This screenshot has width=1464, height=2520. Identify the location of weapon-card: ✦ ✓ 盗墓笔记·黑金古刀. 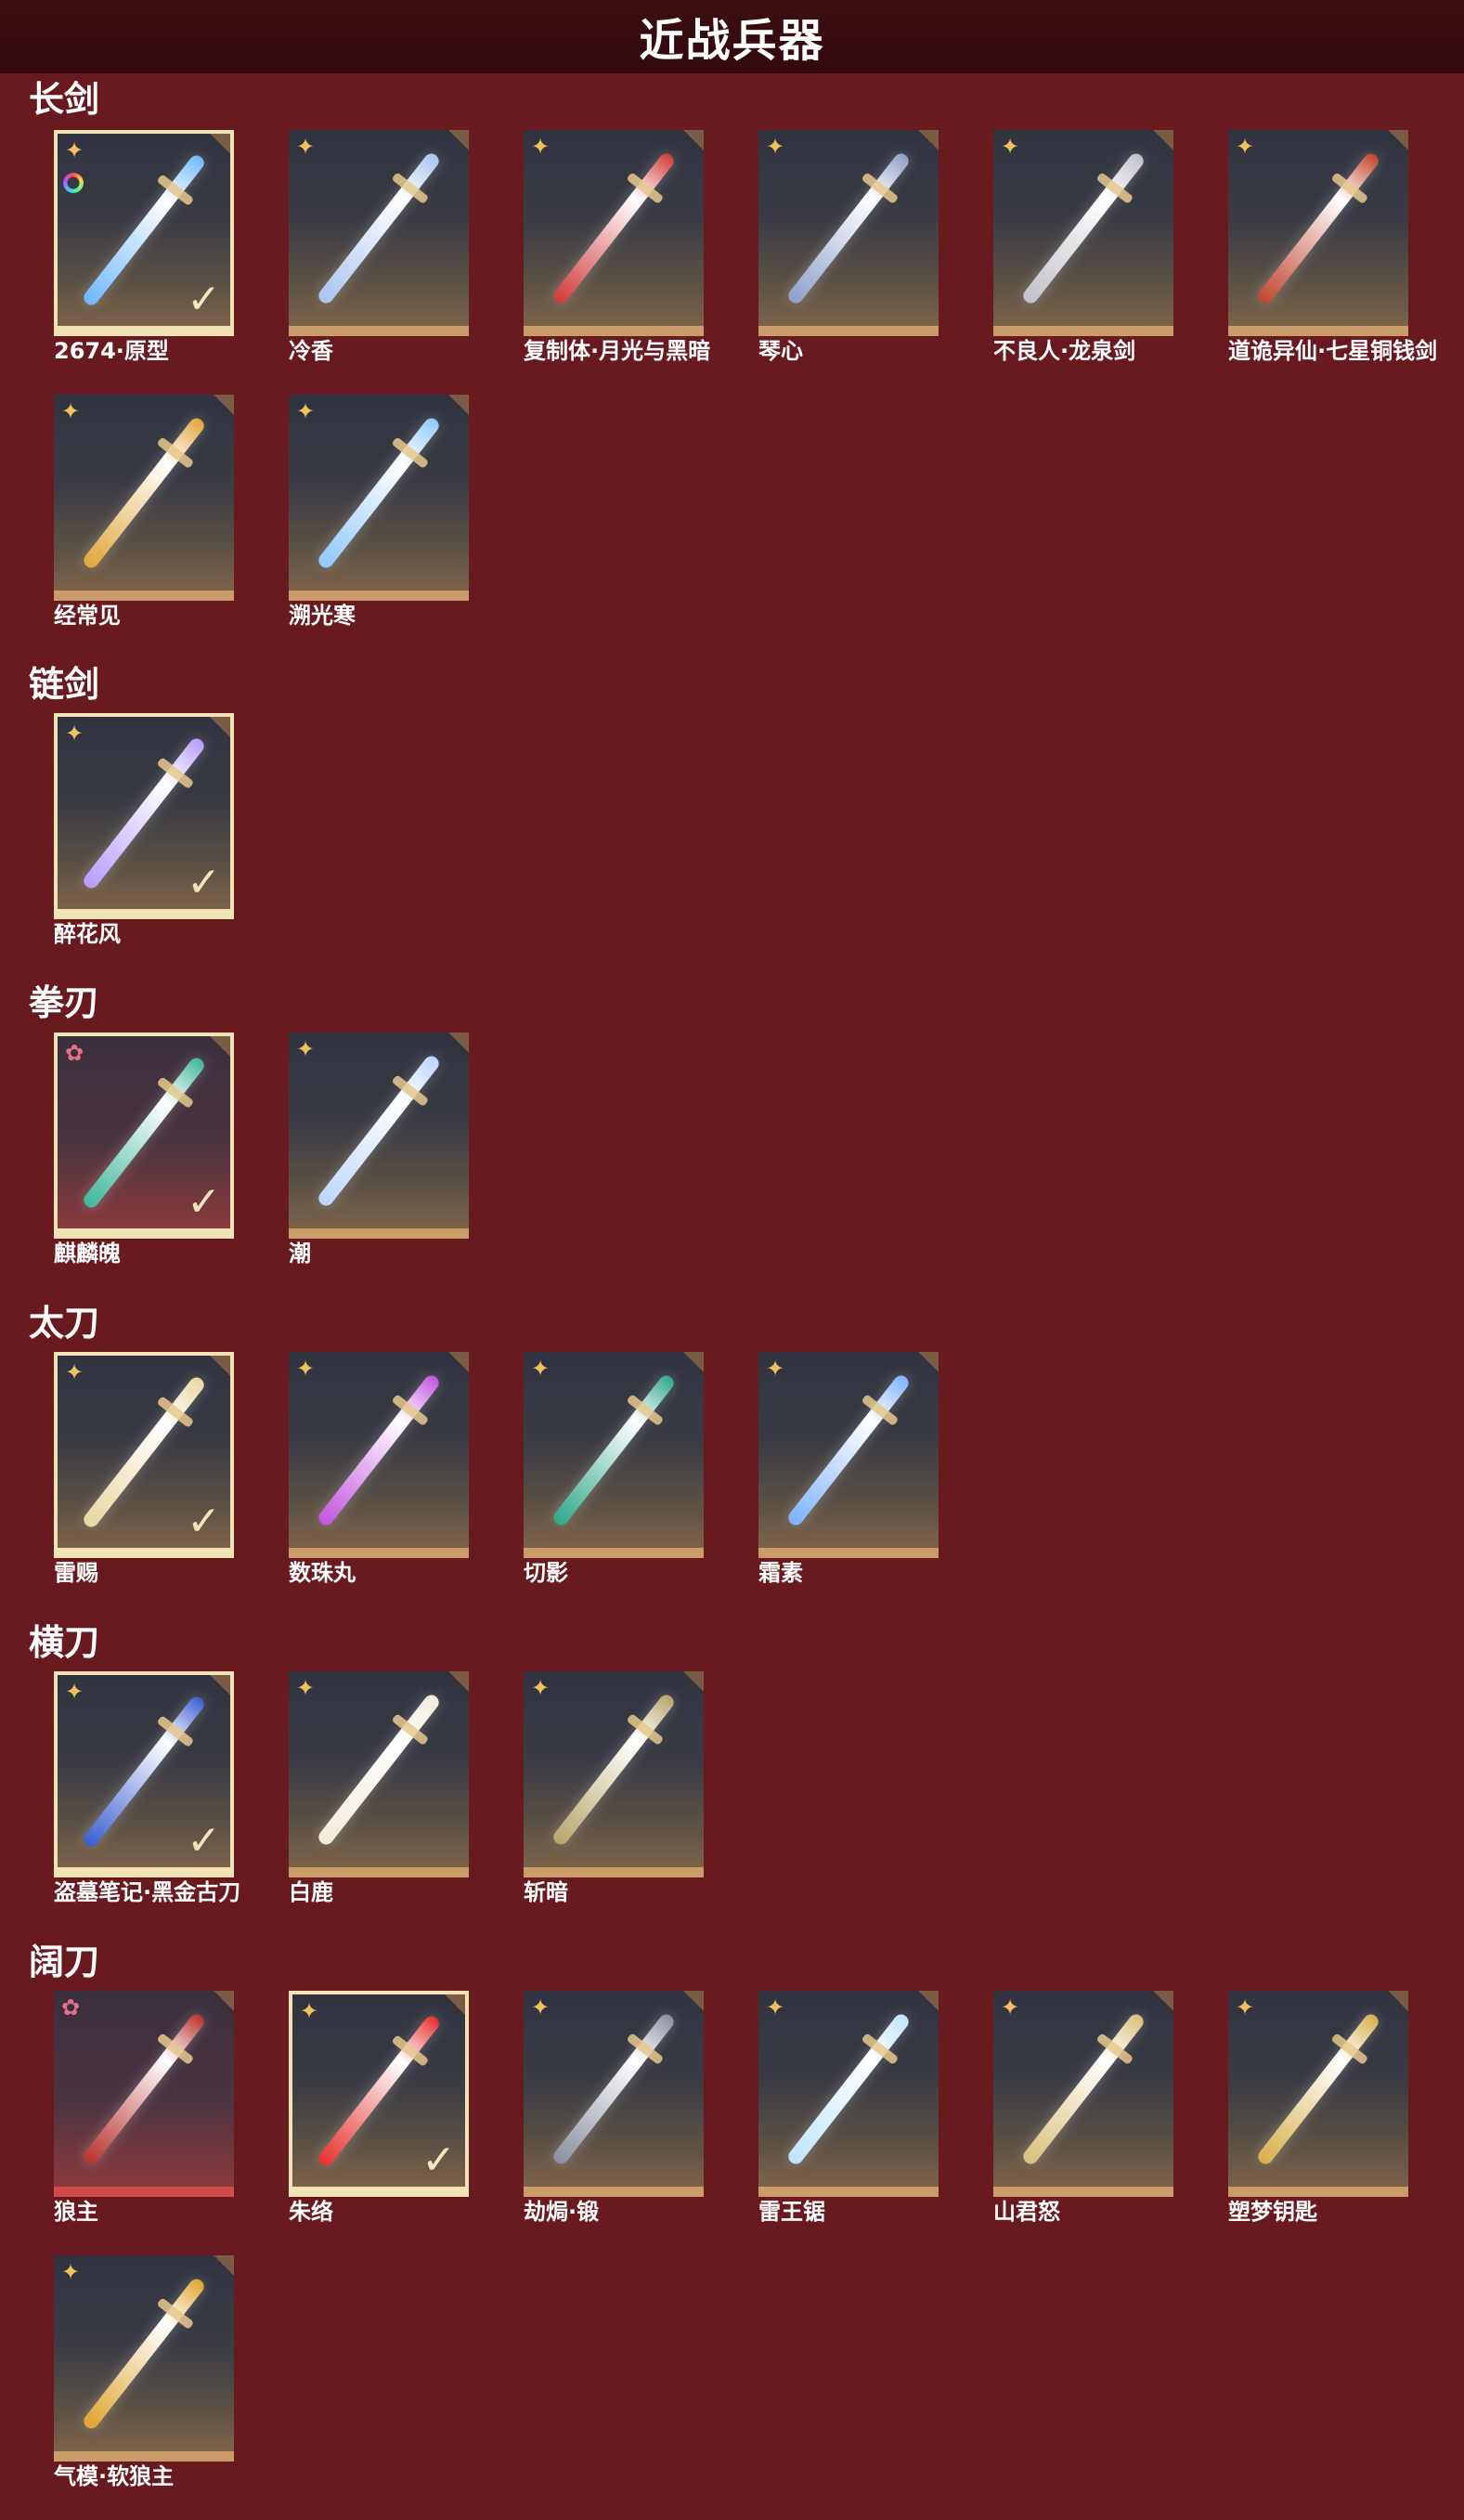
(147, 1788).